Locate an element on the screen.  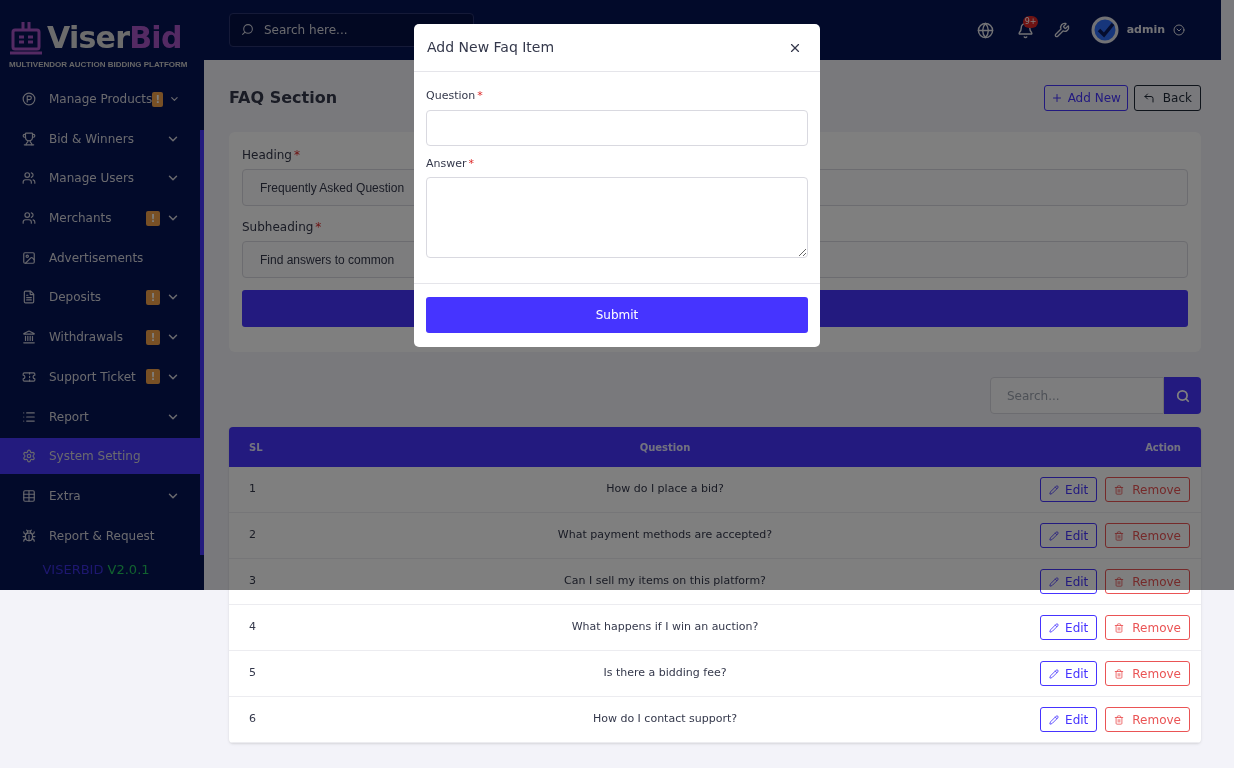
table-cell-text: Is there a bidding fee? is located at coordinates (665, 673).